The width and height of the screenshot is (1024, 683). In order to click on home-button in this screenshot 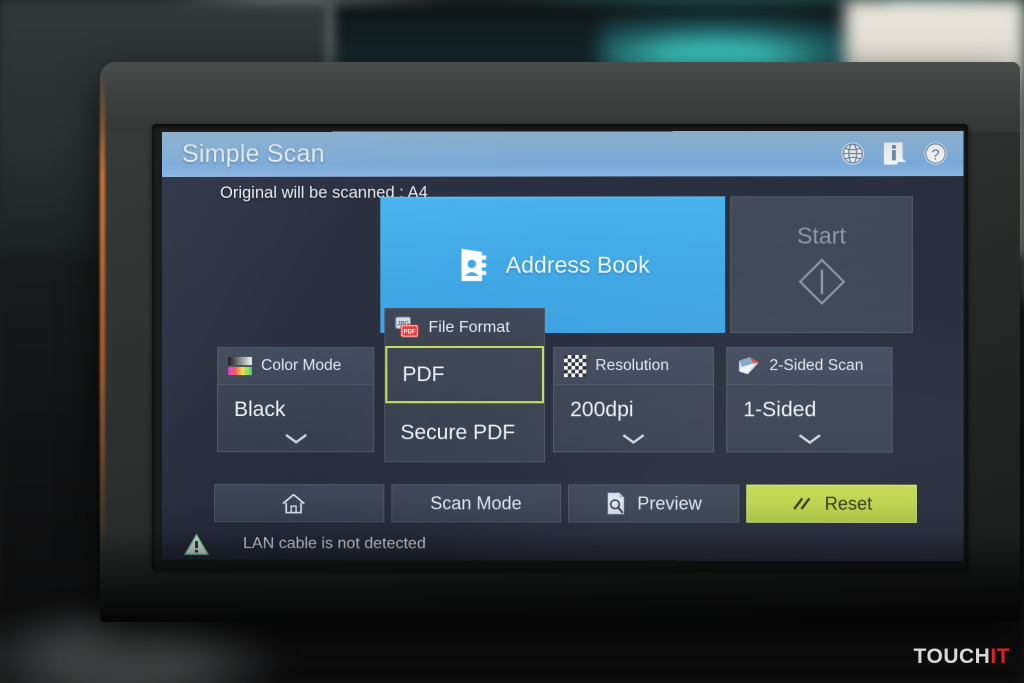, I will do `click(299, 503)`.